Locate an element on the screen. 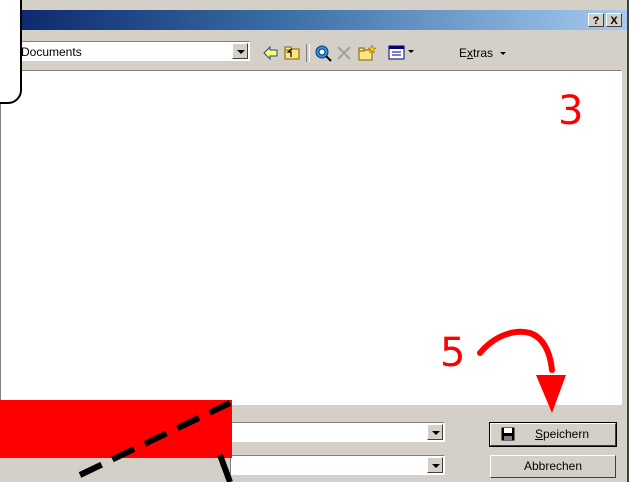  help-button: ? is located at coordinates (596, 20).